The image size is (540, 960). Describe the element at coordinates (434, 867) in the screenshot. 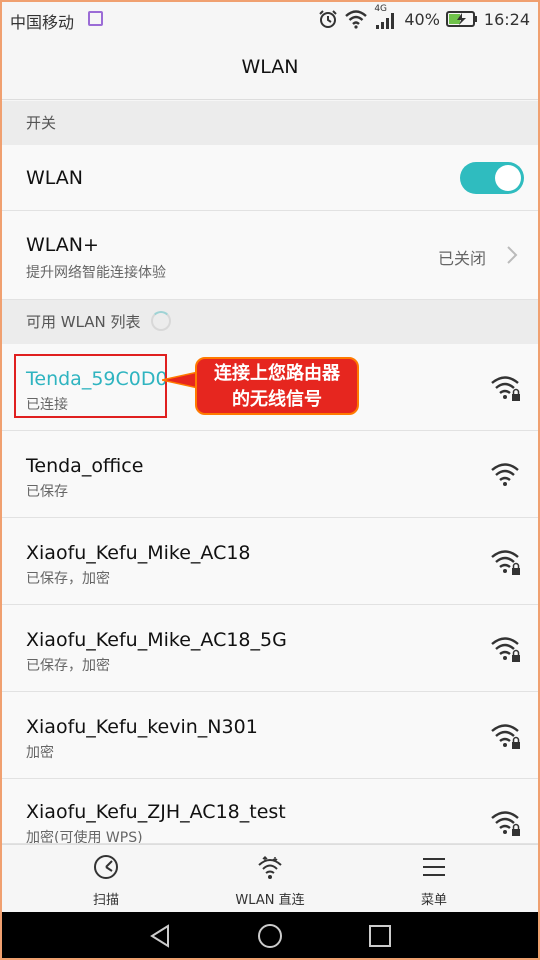

I see `menu-icon` at that location.